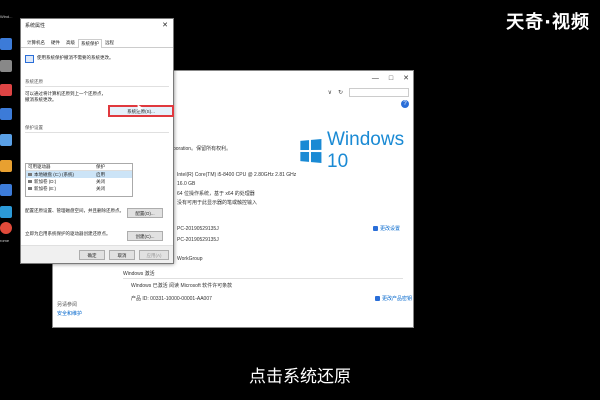 This screenshot has height=400, width=600. I want to click on windows-brand: Windows 10, so click(366, 150).